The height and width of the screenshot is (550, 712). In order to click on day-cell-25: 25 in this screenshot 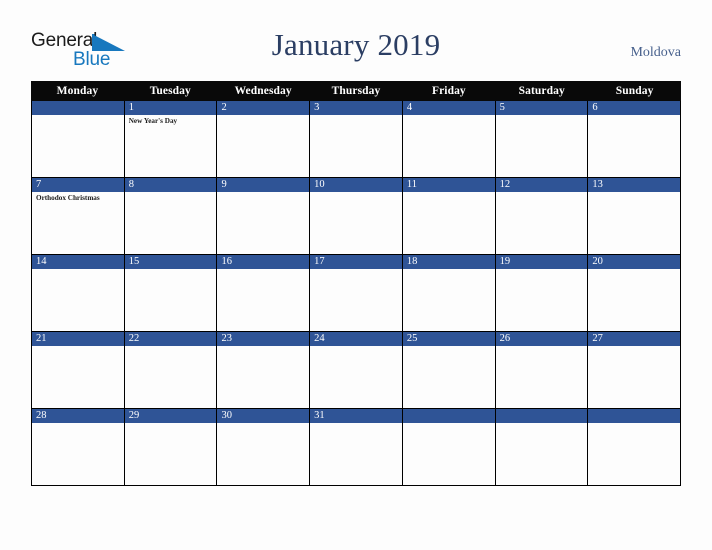, I will do `click(449, 370)`.